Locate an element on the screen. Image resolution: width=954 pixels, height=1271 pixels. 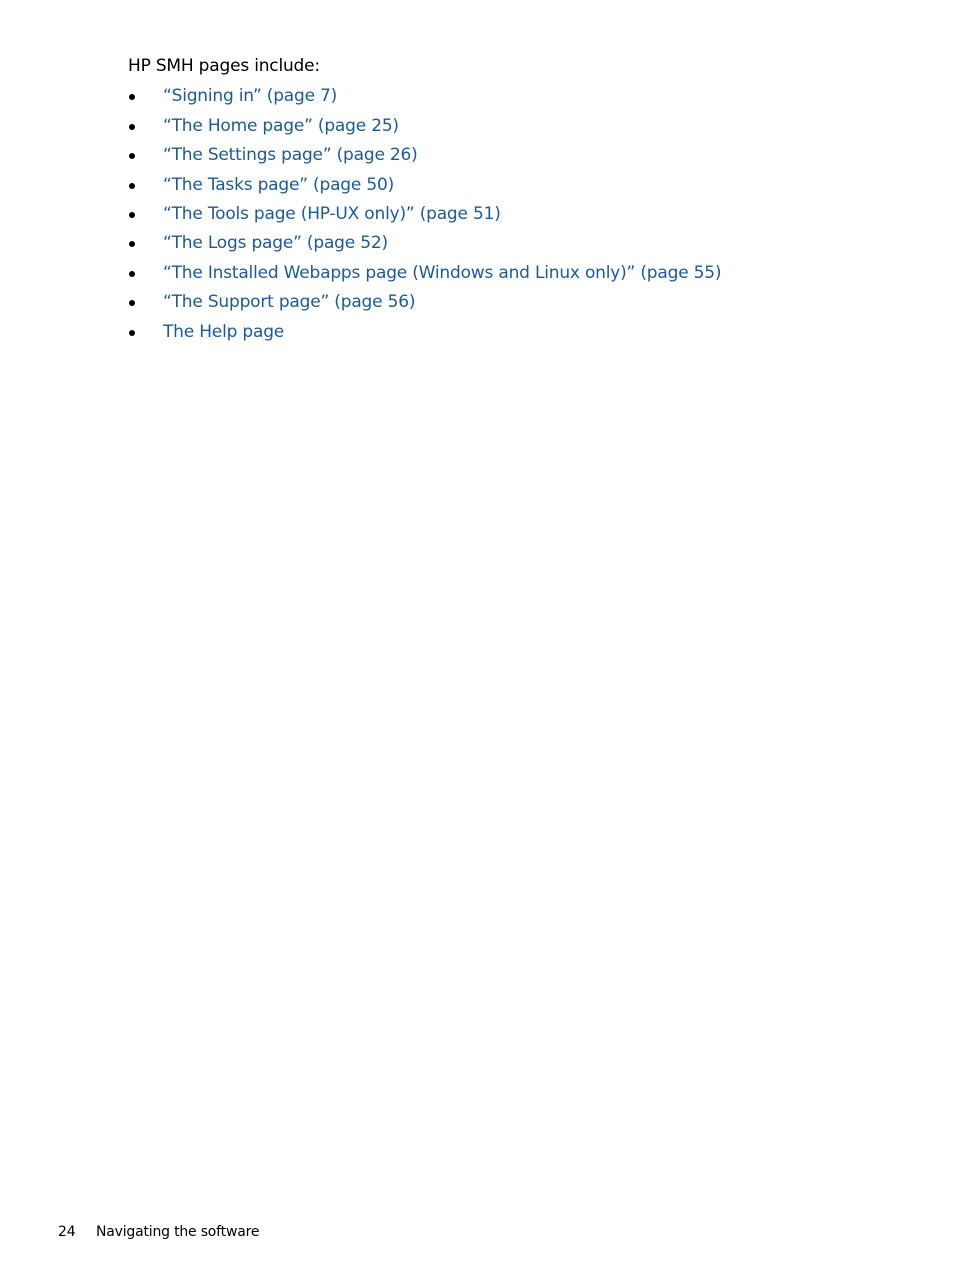
intro-text: HP SMH pages include: is located at coordinates (224, 66).